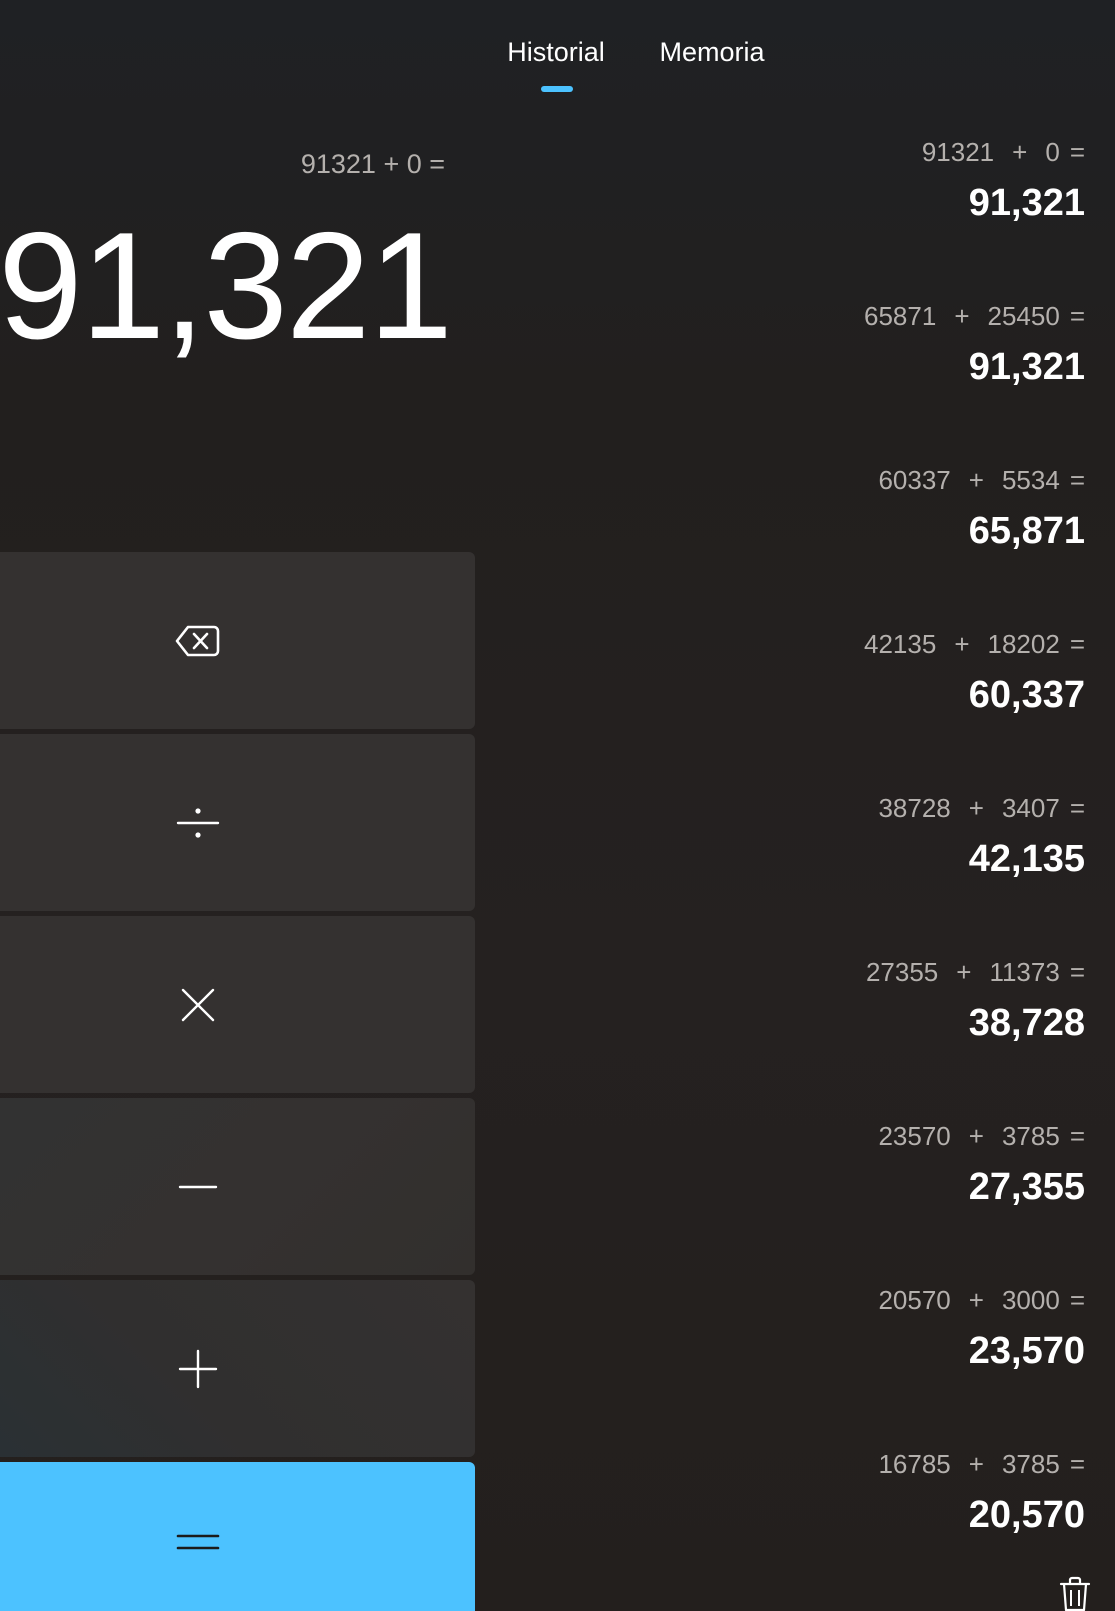 This screenshot has height=1611, width=1115. I want to click on plus-button, so click(237, 1368).